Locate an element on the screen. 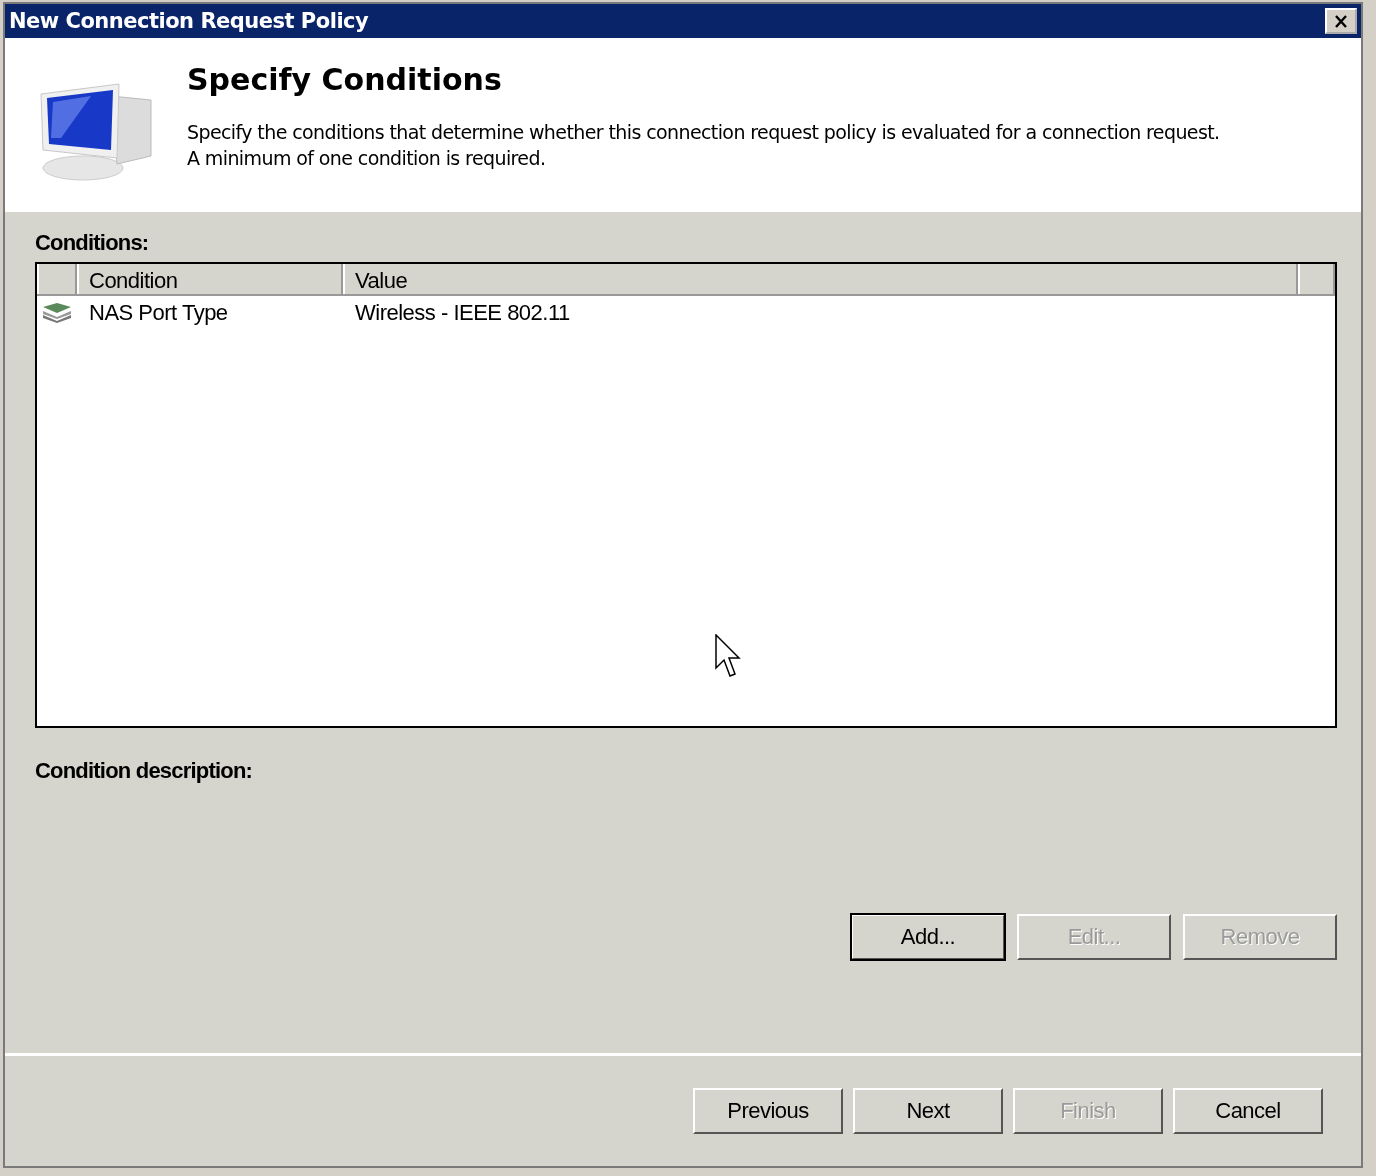 The width and height of the screenshot is (1376, 1176). close-button is located at coordinates (1341, 21).